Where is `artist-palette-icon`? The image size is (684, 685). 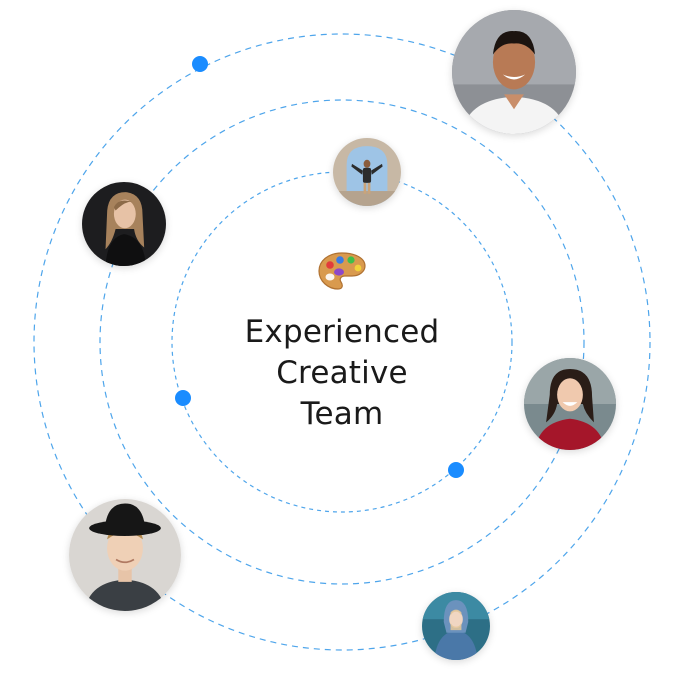 artist-palette-icon is located at coordinates (342, 271).